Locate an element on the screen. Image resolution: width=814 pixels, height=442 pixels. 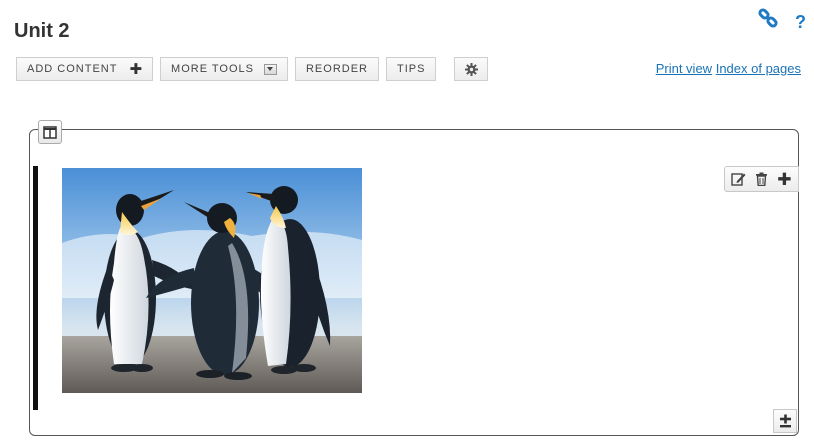
help-icon: ? is located at coordinates (800, 22).